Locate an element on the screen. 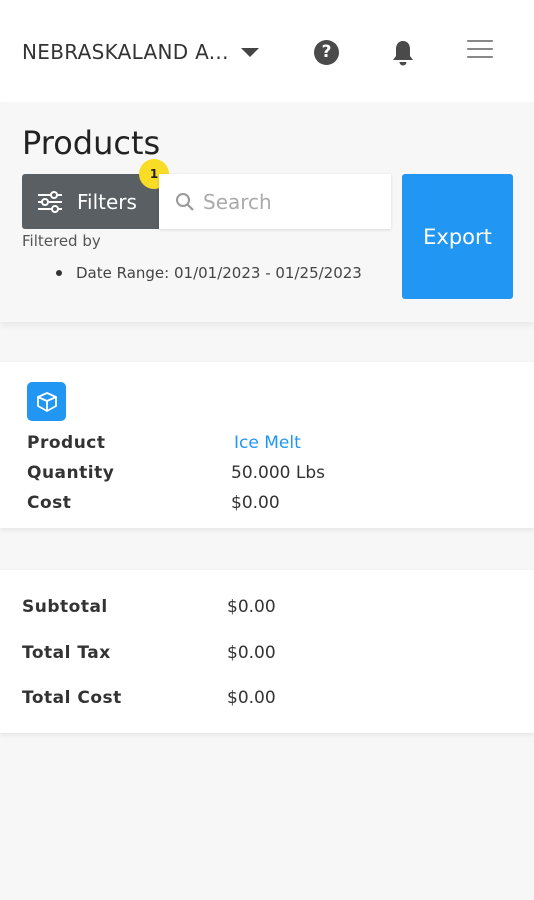 The width and height of the screenshot is (534, 900). bell-icon is located at coordinates (403, 53).